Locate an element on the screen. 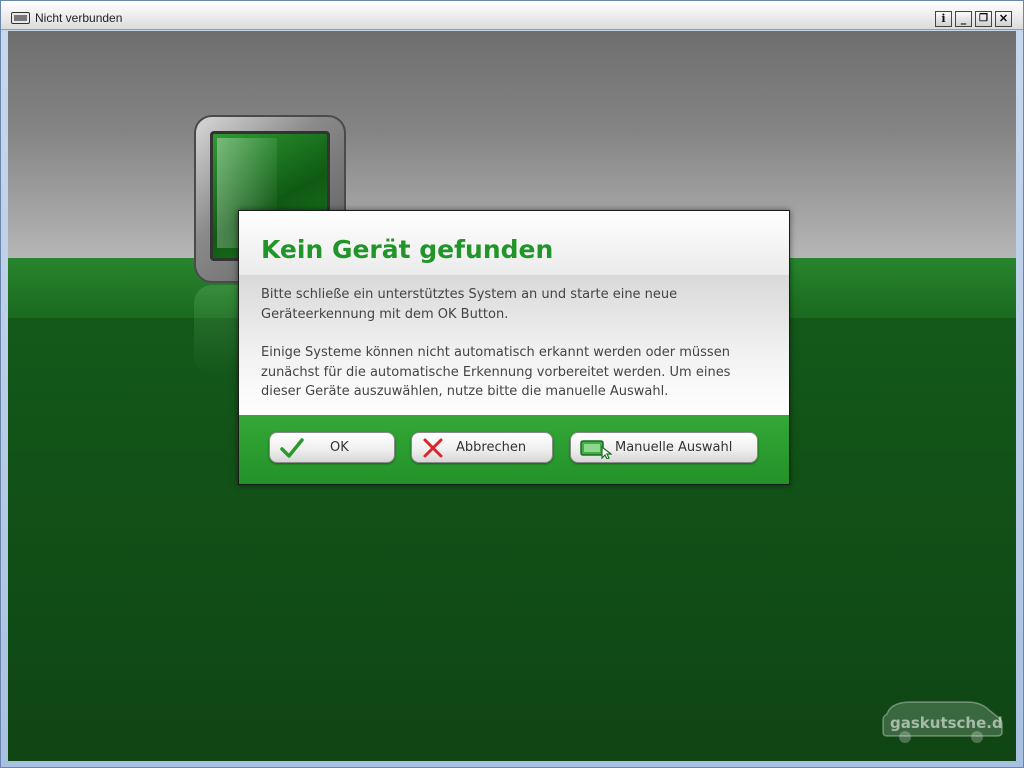  cancel-button: Abbrechen is located at coordinates (482, 447).